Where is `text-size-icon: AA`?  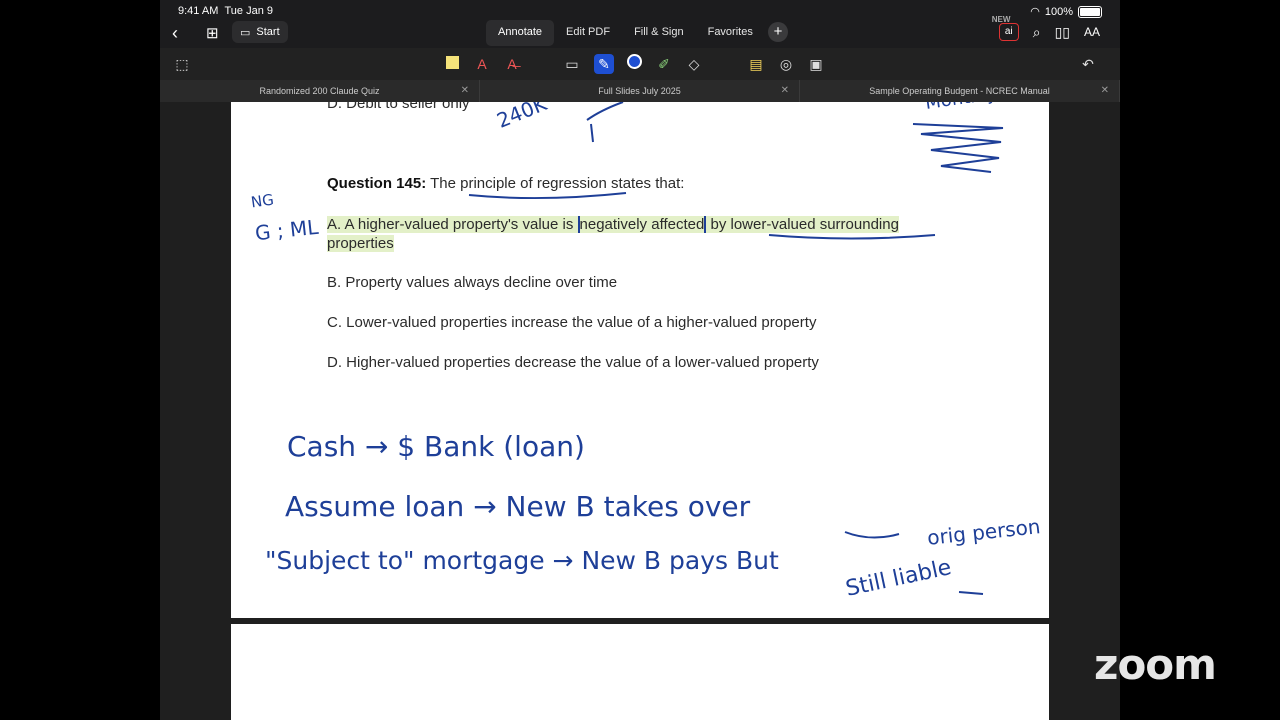
text-size-icon: AA is located at coordinates (1092, 32).